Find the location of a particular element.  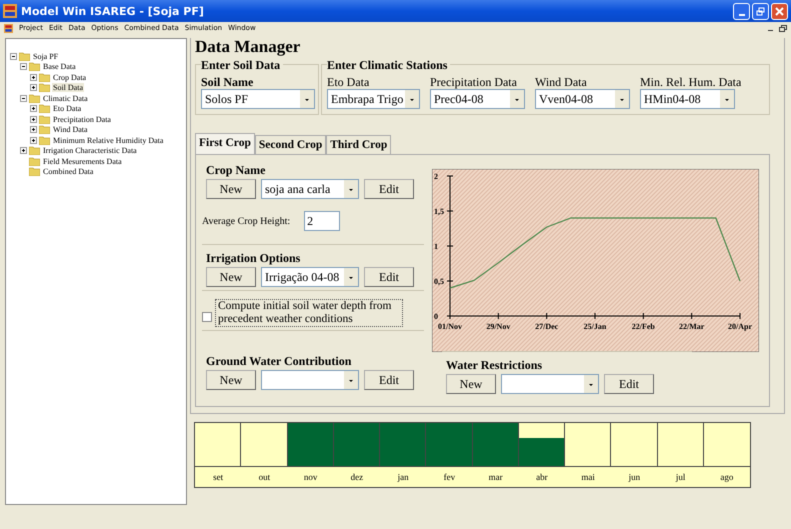

tab: Third Crop is located at coordinates (359, 144).